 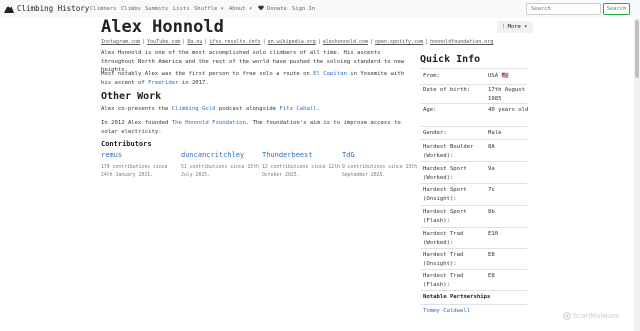 What do you see at coordinates (193, 82) in the screenshot?
I see `text-segment: in 2017.` at bounding box center [193, 82].